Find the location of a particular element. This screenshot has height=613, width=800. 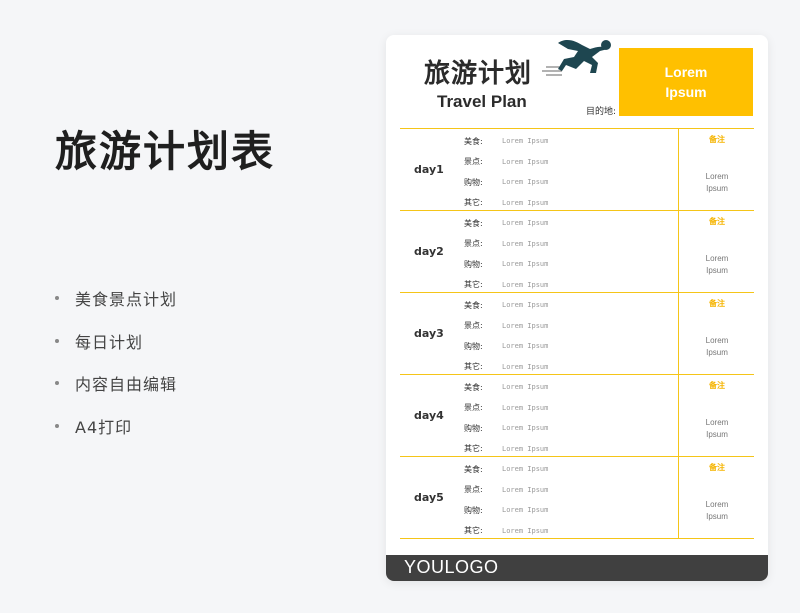

feature-list: 美食景点计划 每日计划 内容自由编辑 A4打印 is located at coordinates (116, 372).